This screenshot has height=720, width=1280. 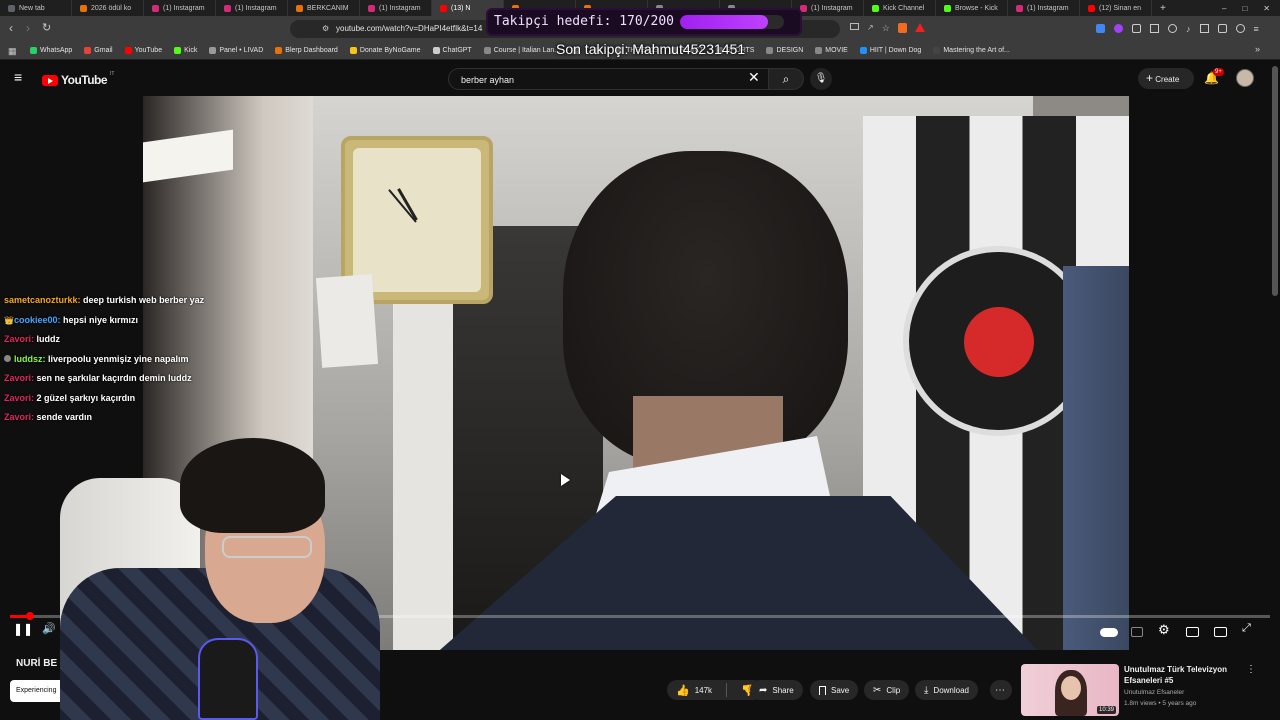 I want to click on bookmark-item: YouTube, so click(x=143, y=50).